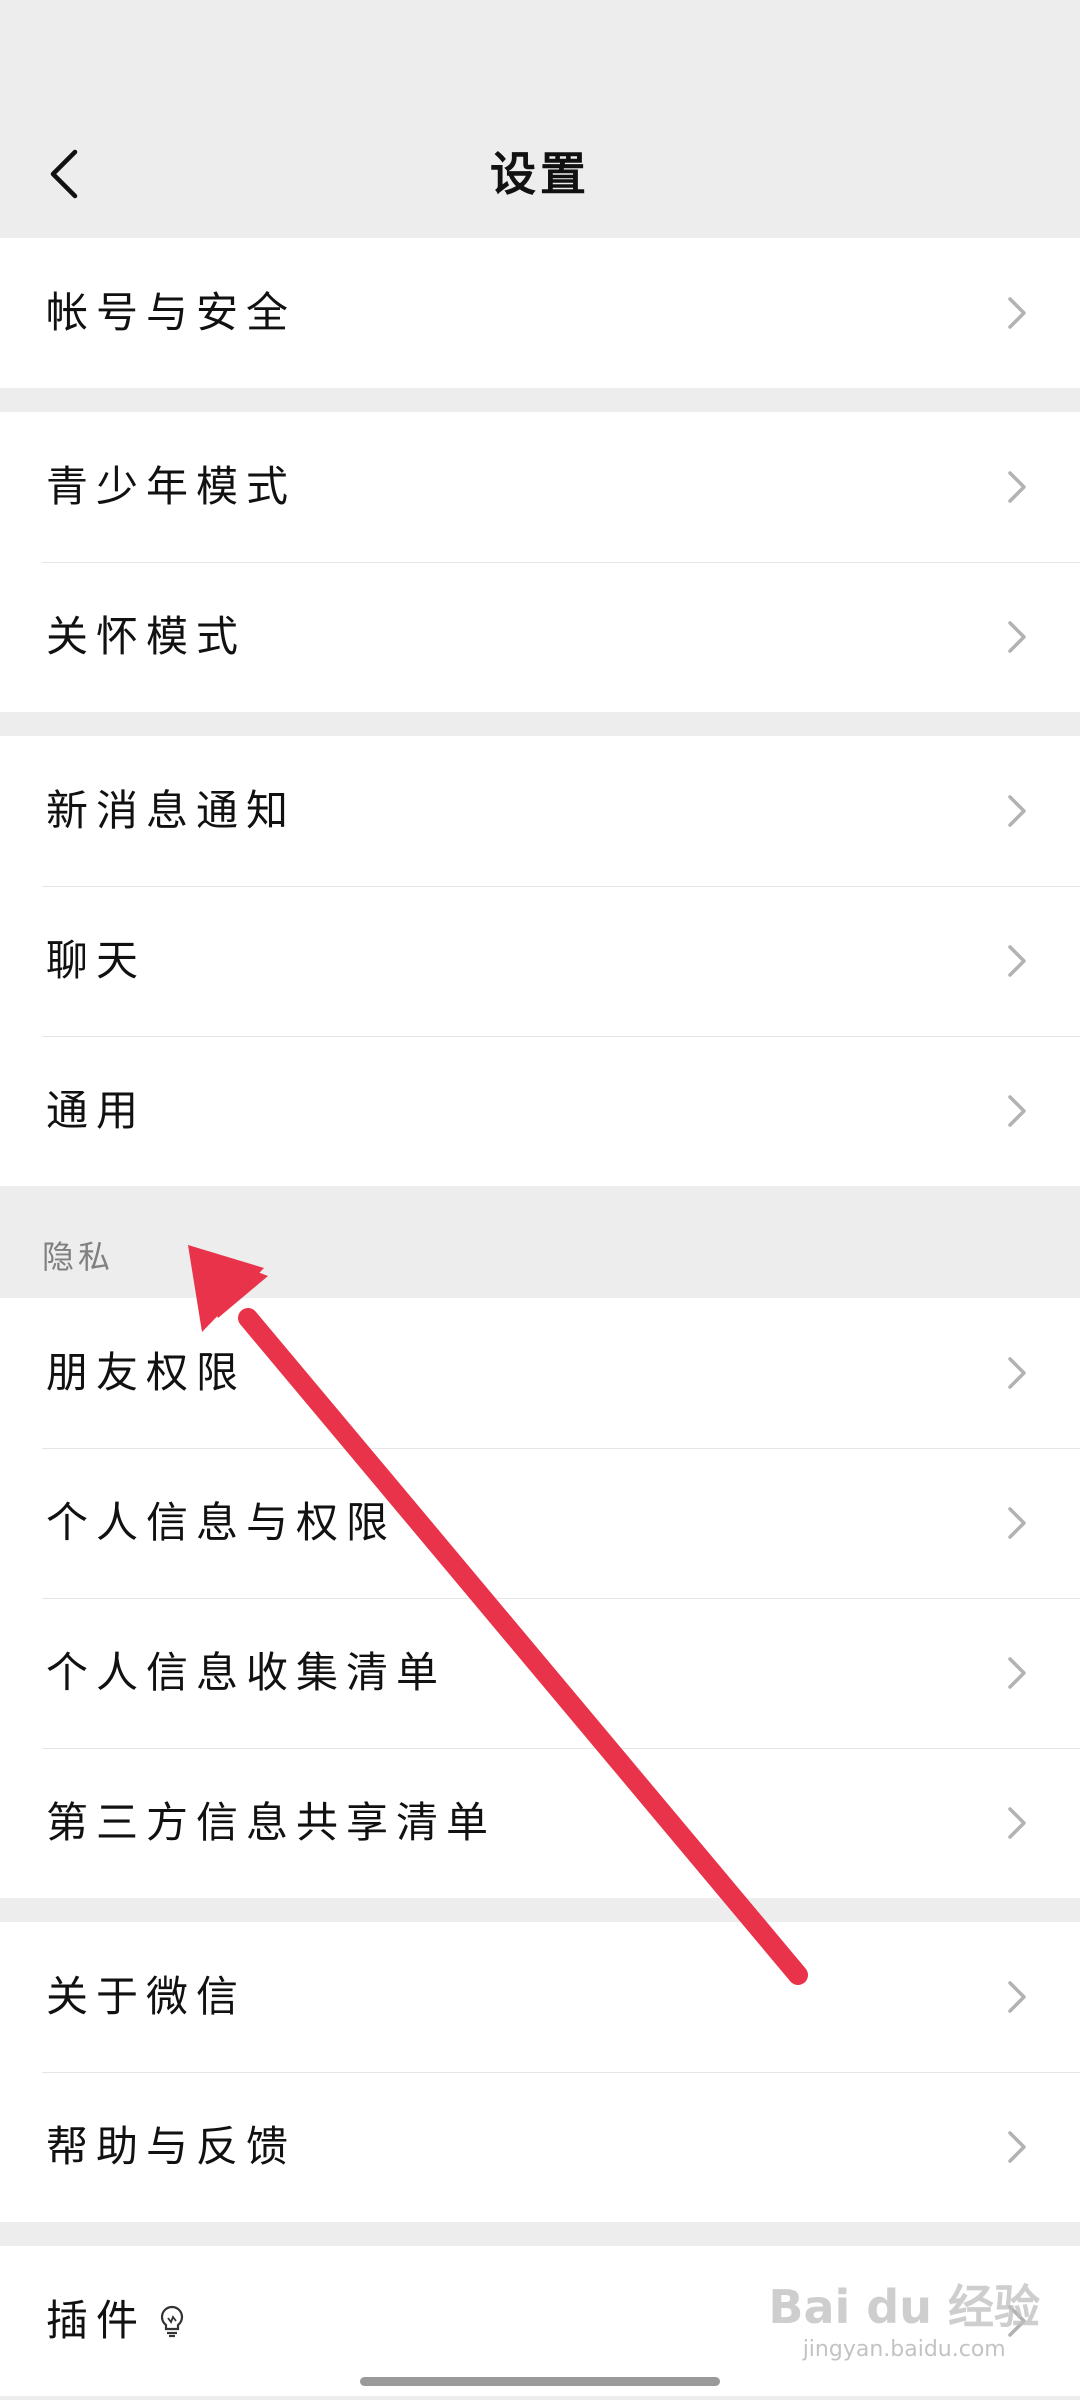  Describe the element at coordinates (172, 2321) in the screenshot. I see `lightbulb-icon` at that location.